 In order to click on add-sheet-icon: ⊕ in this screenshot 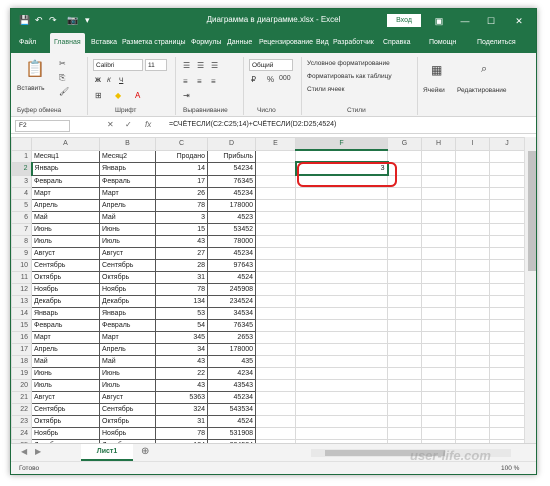, I will do `click(145, 451)`.